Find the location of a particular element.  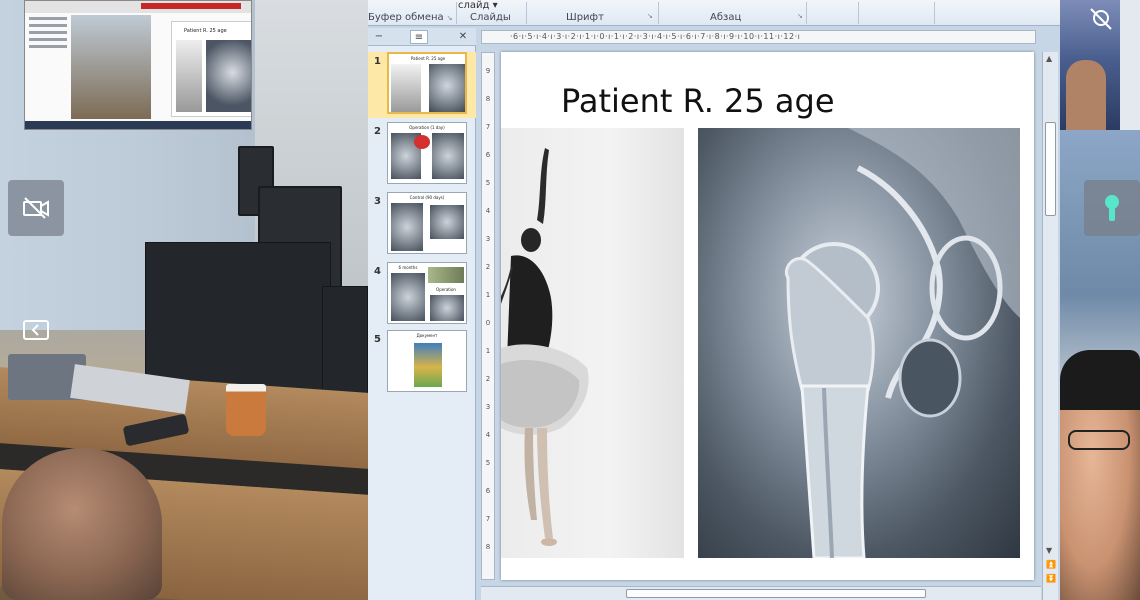

slide-number: 5 is located at coordinates (377, 339).